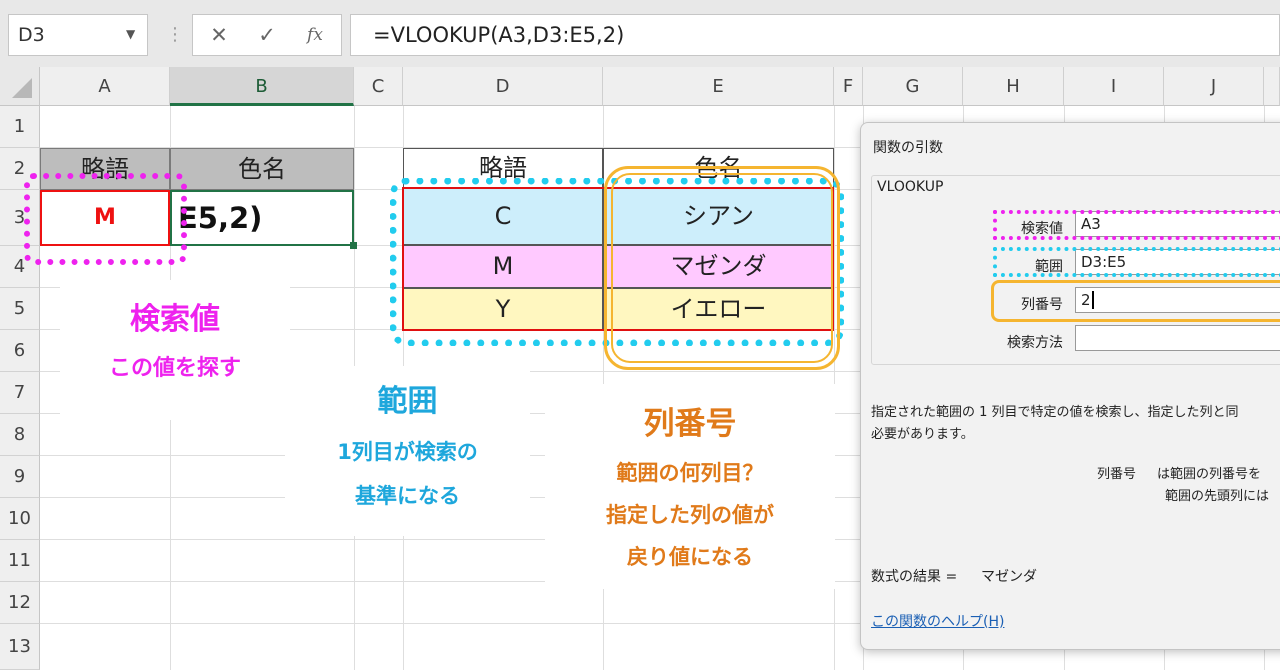 The height and width of the screenshot is (670, 1280). I want to click on column-index-highlight-inner, so click(722, 268).